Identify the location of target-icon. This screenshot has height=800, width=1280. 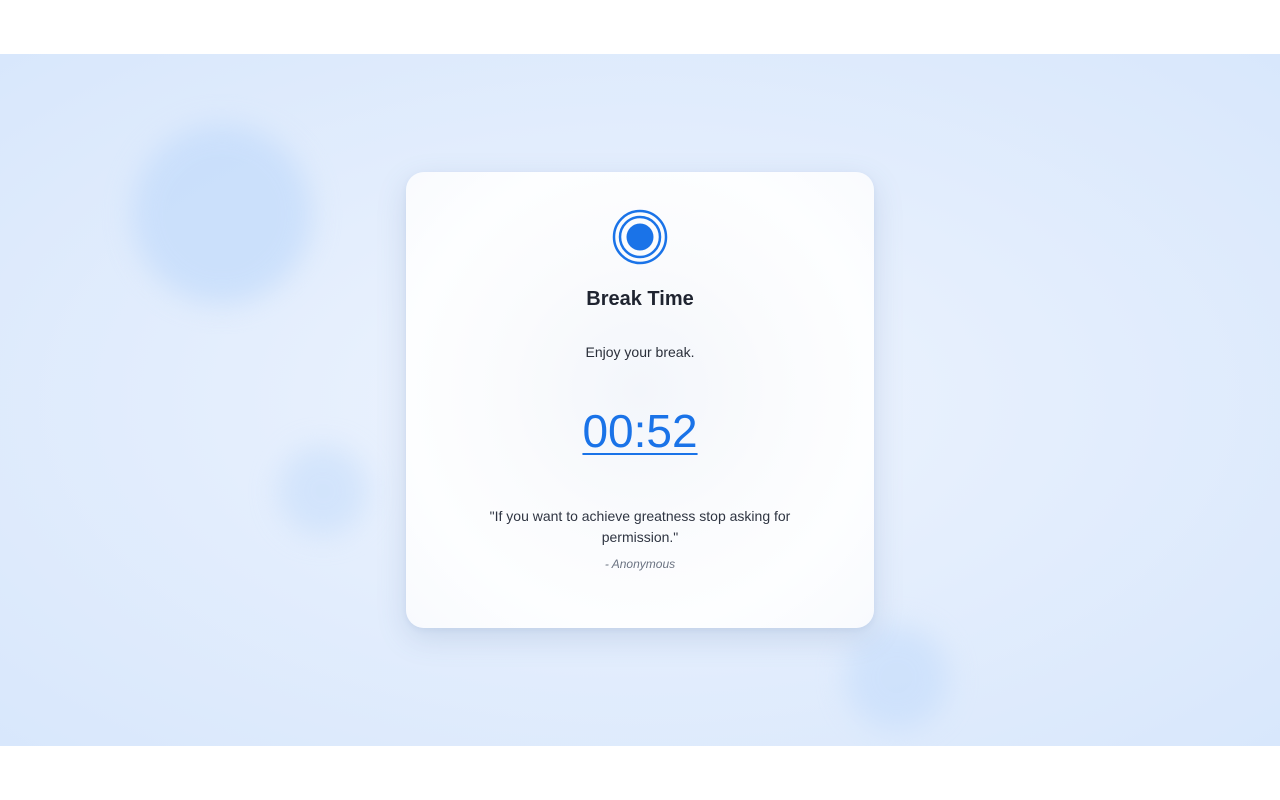
(640, 237).